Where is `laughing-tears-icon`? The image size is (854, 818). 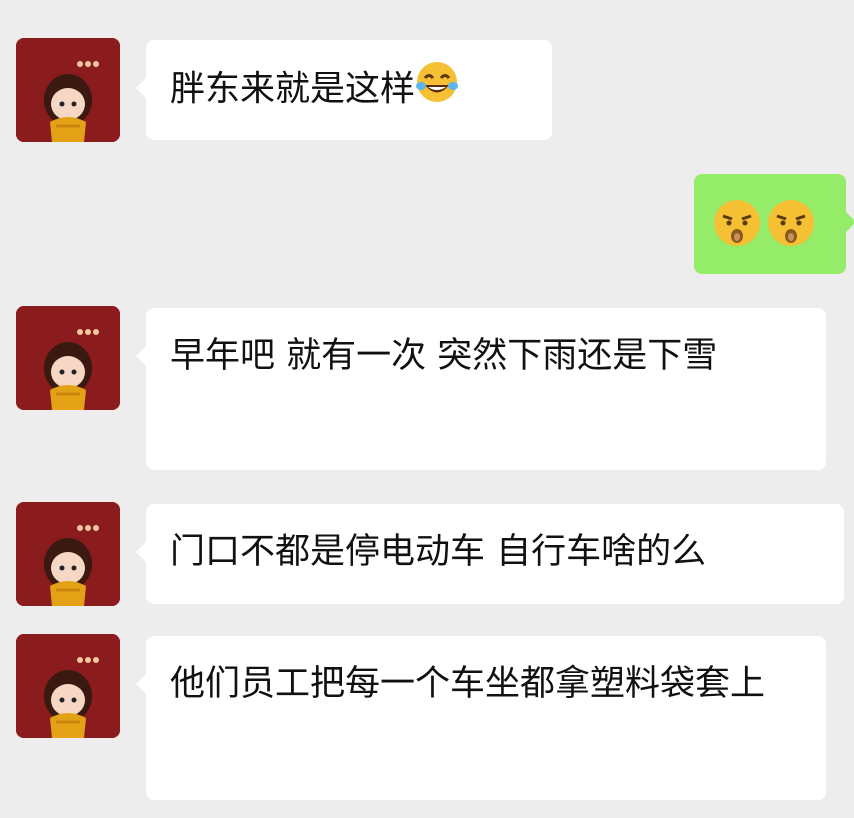 laughing-tears-icon is located at coordinates (437, 90).